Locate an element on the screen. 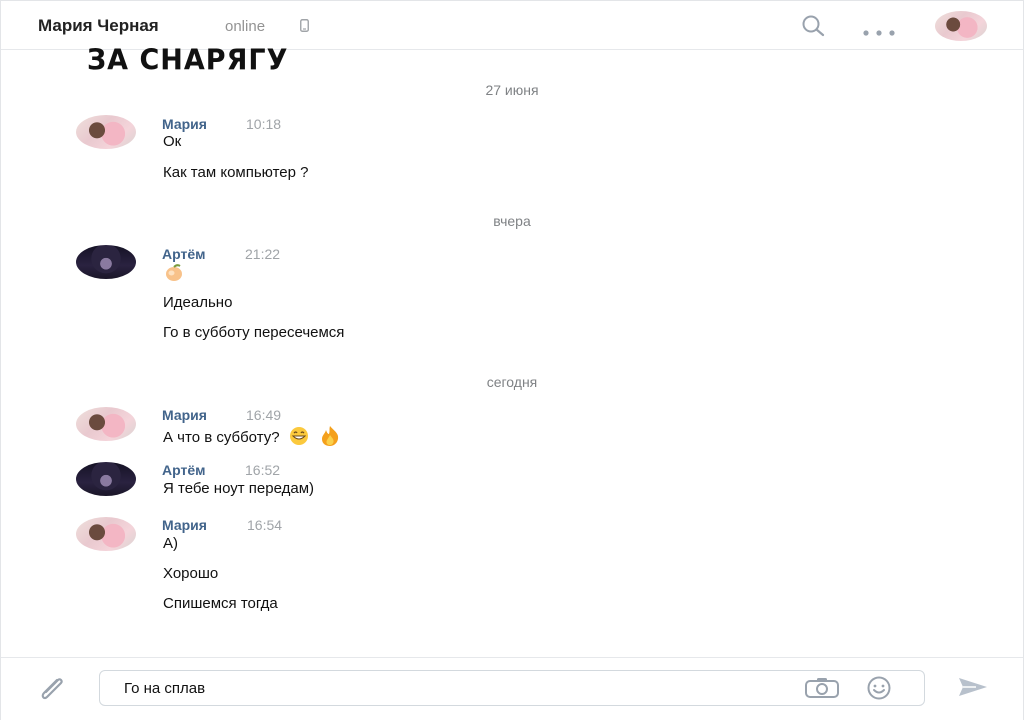 The image size is (1024, 720). composer: Го на сплав is located at coordinates (512, 688).